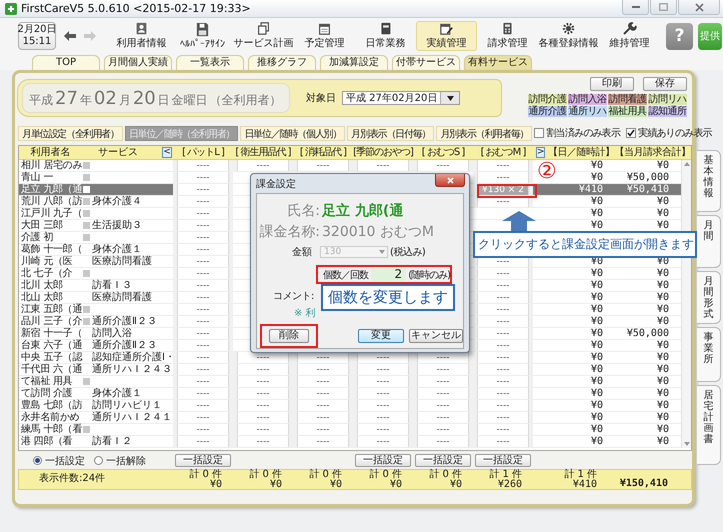 This screenshot has height=532, width=723. Describe the element at coordinates (50, 202) in the screenshot. I see `user-name-cell: 荒川 八郎（訪` at that location.